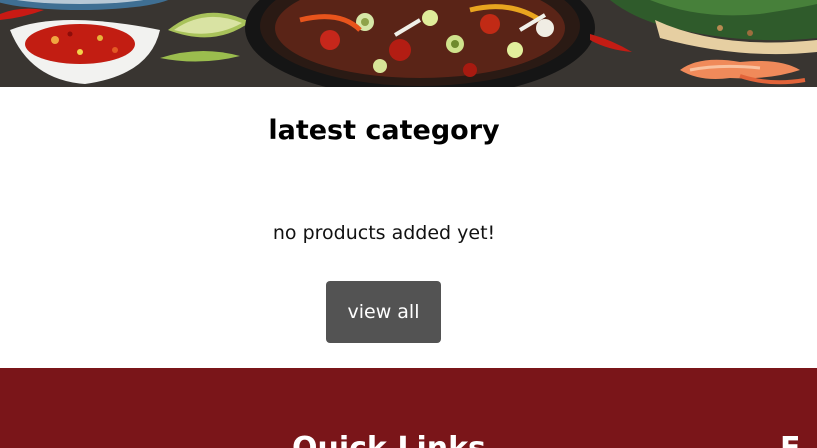 This screenshot has height=448, width=817. I want to click on footer-quick-links-heading: Quick Links, so click(389, 441).